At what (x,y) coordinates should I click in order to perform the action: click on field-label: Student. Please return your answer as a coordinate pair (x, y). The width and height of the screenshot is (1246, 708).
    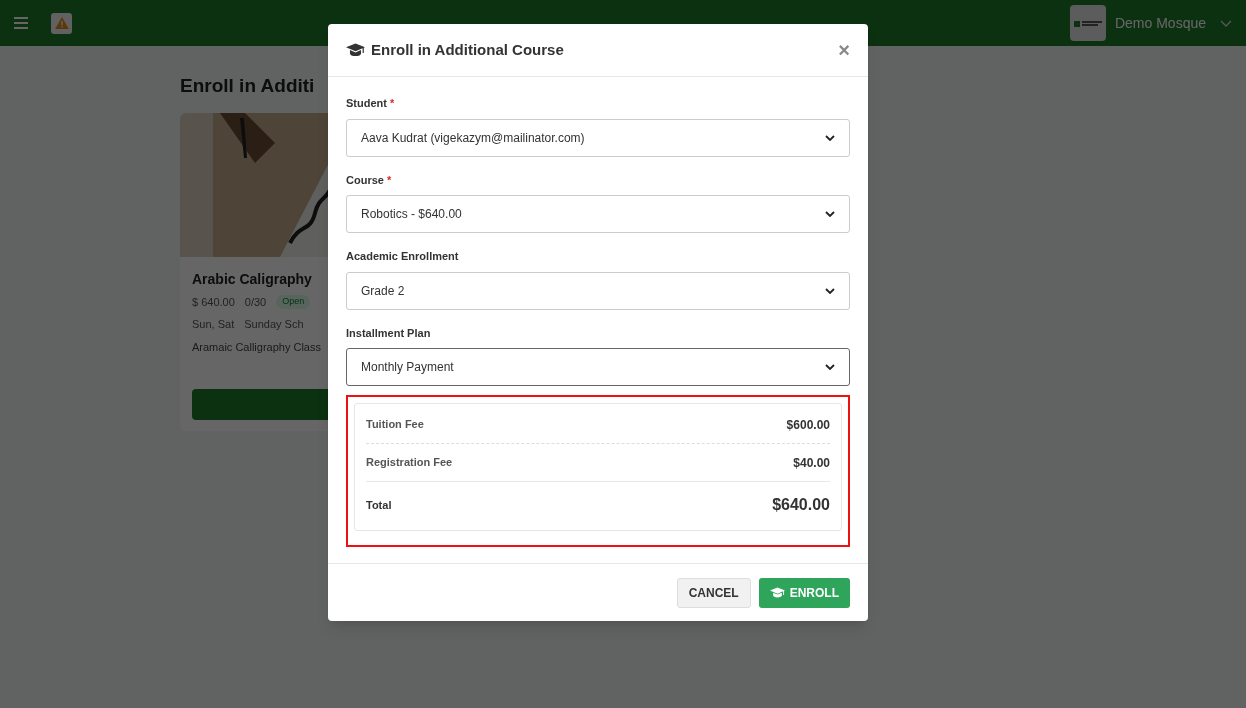
    Looking at the image, I should click on (366, 103).